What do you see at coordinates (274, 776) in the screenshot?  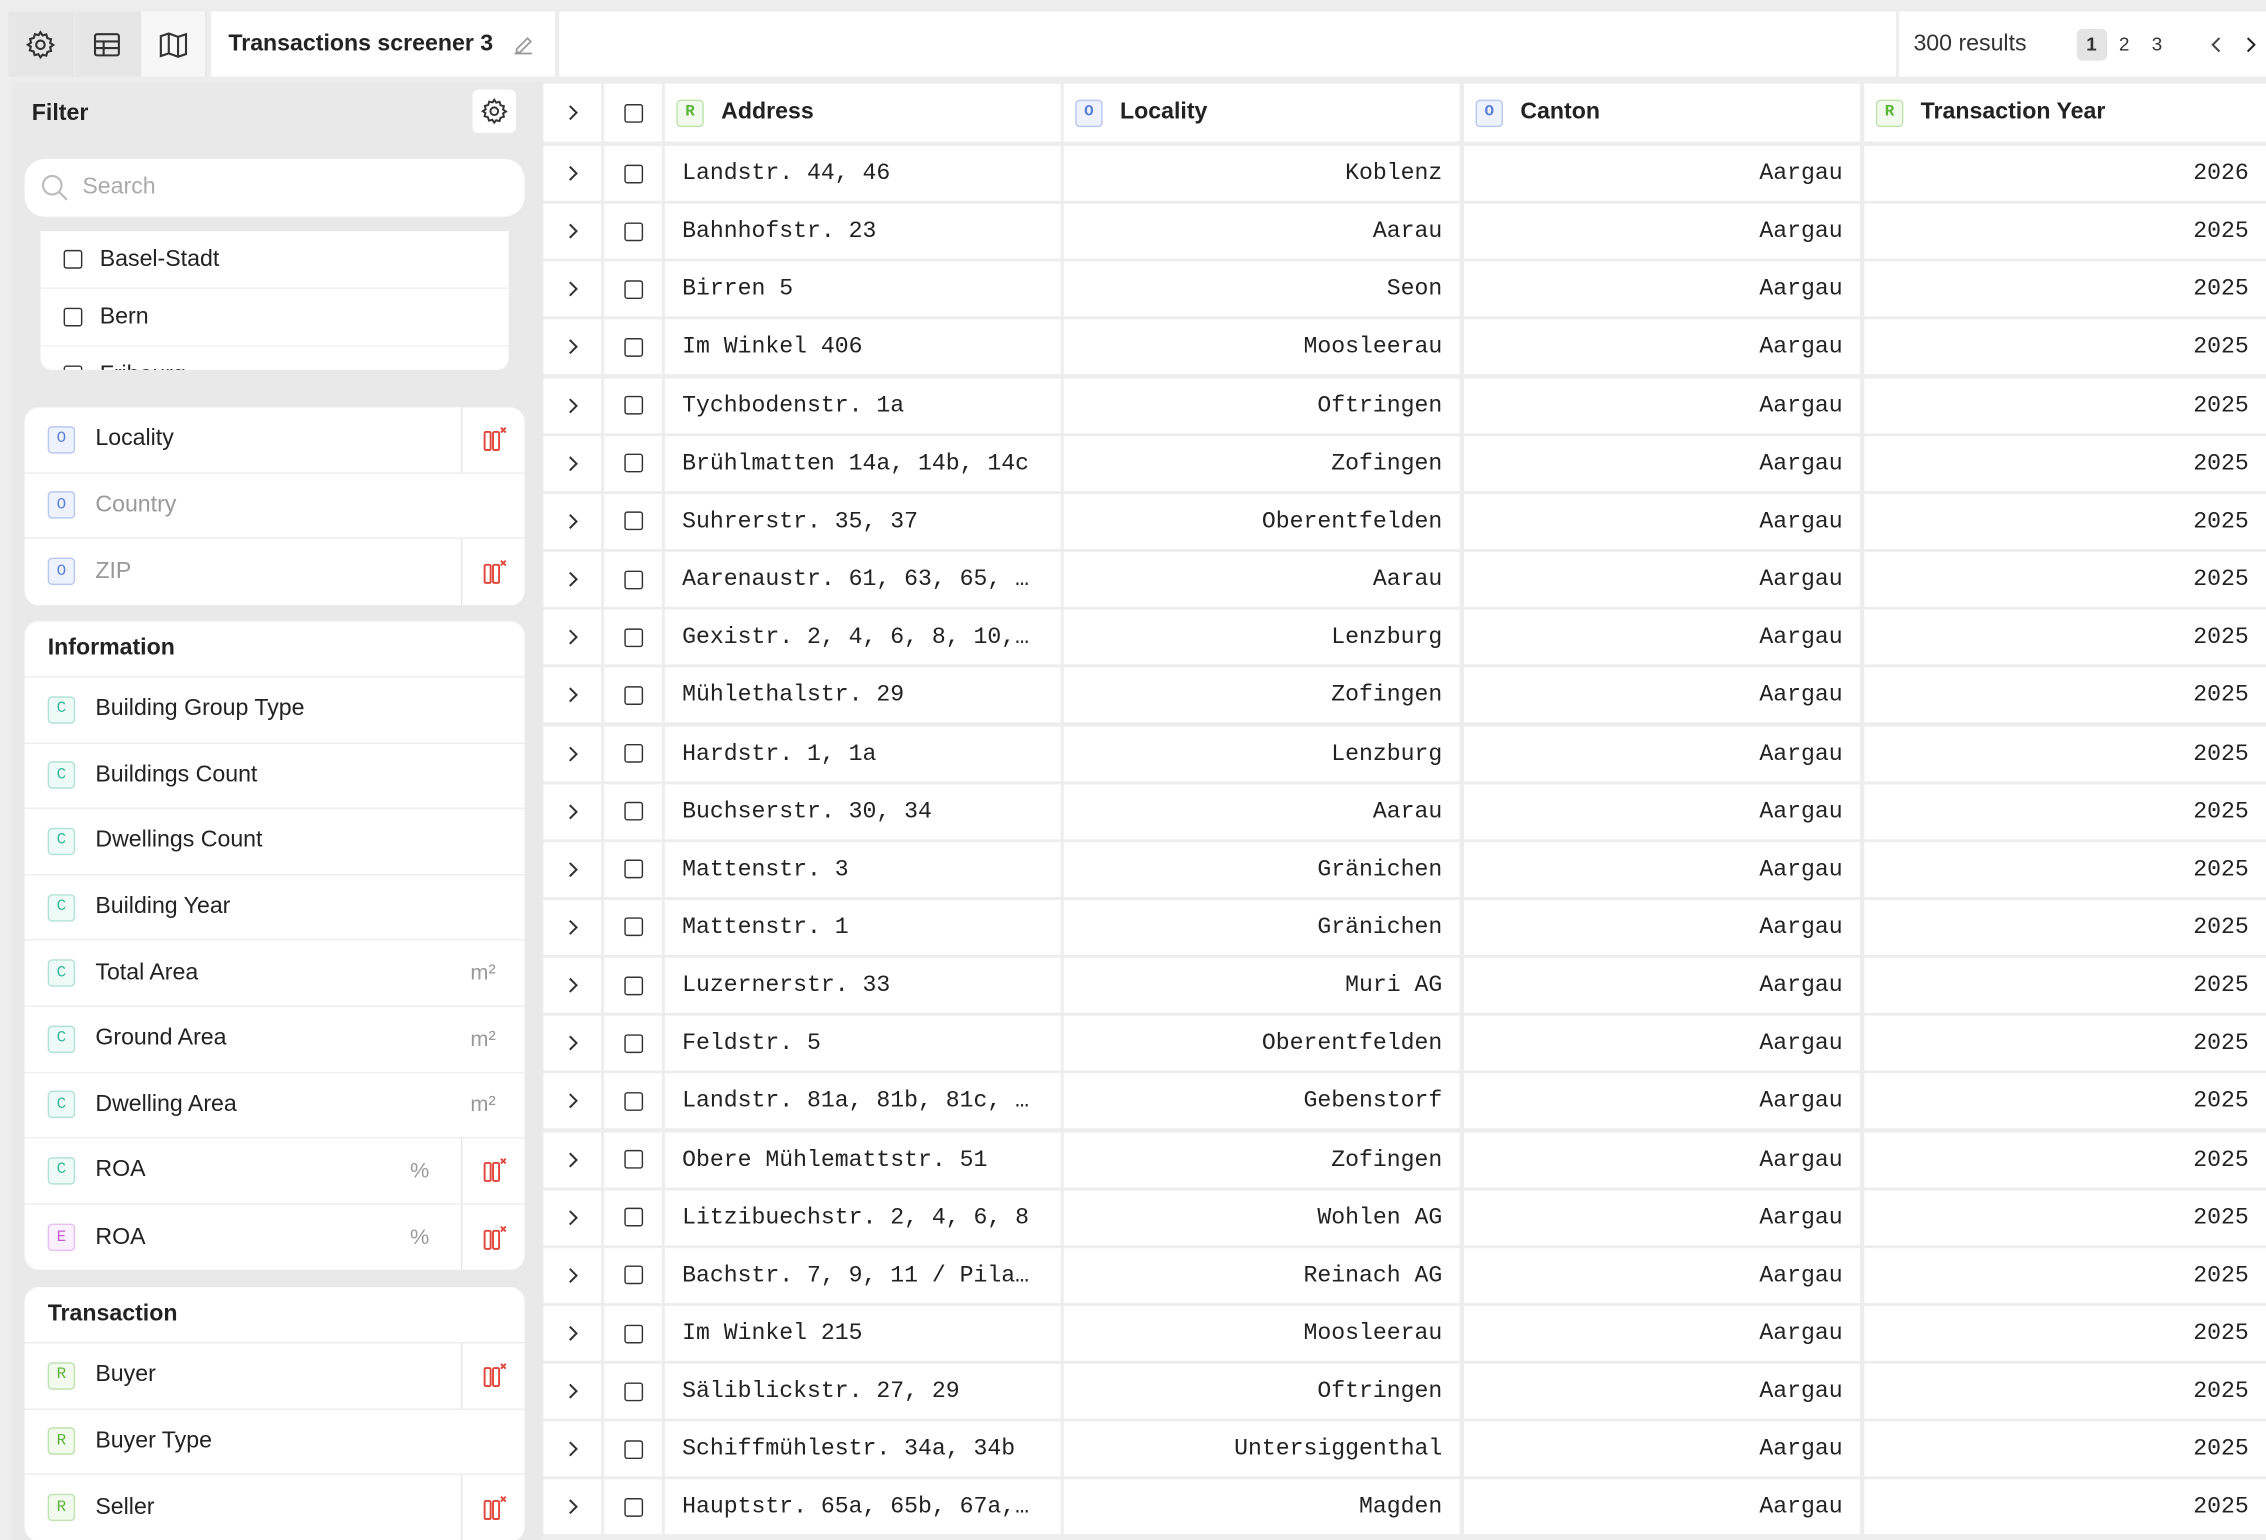 I see `filter-field-row: C Buildings Count` at bounding box center [274, 776].